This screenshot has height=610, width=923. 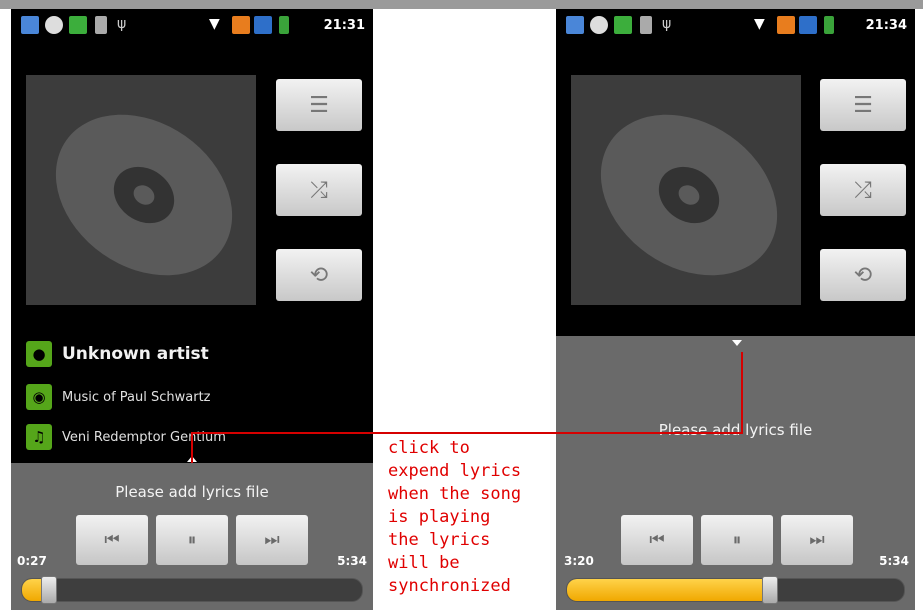 What do you see at coordinates (449, 586) in the screenshot?
I see `annotation-line-text: synchronized` at bounding box center [449, 586].